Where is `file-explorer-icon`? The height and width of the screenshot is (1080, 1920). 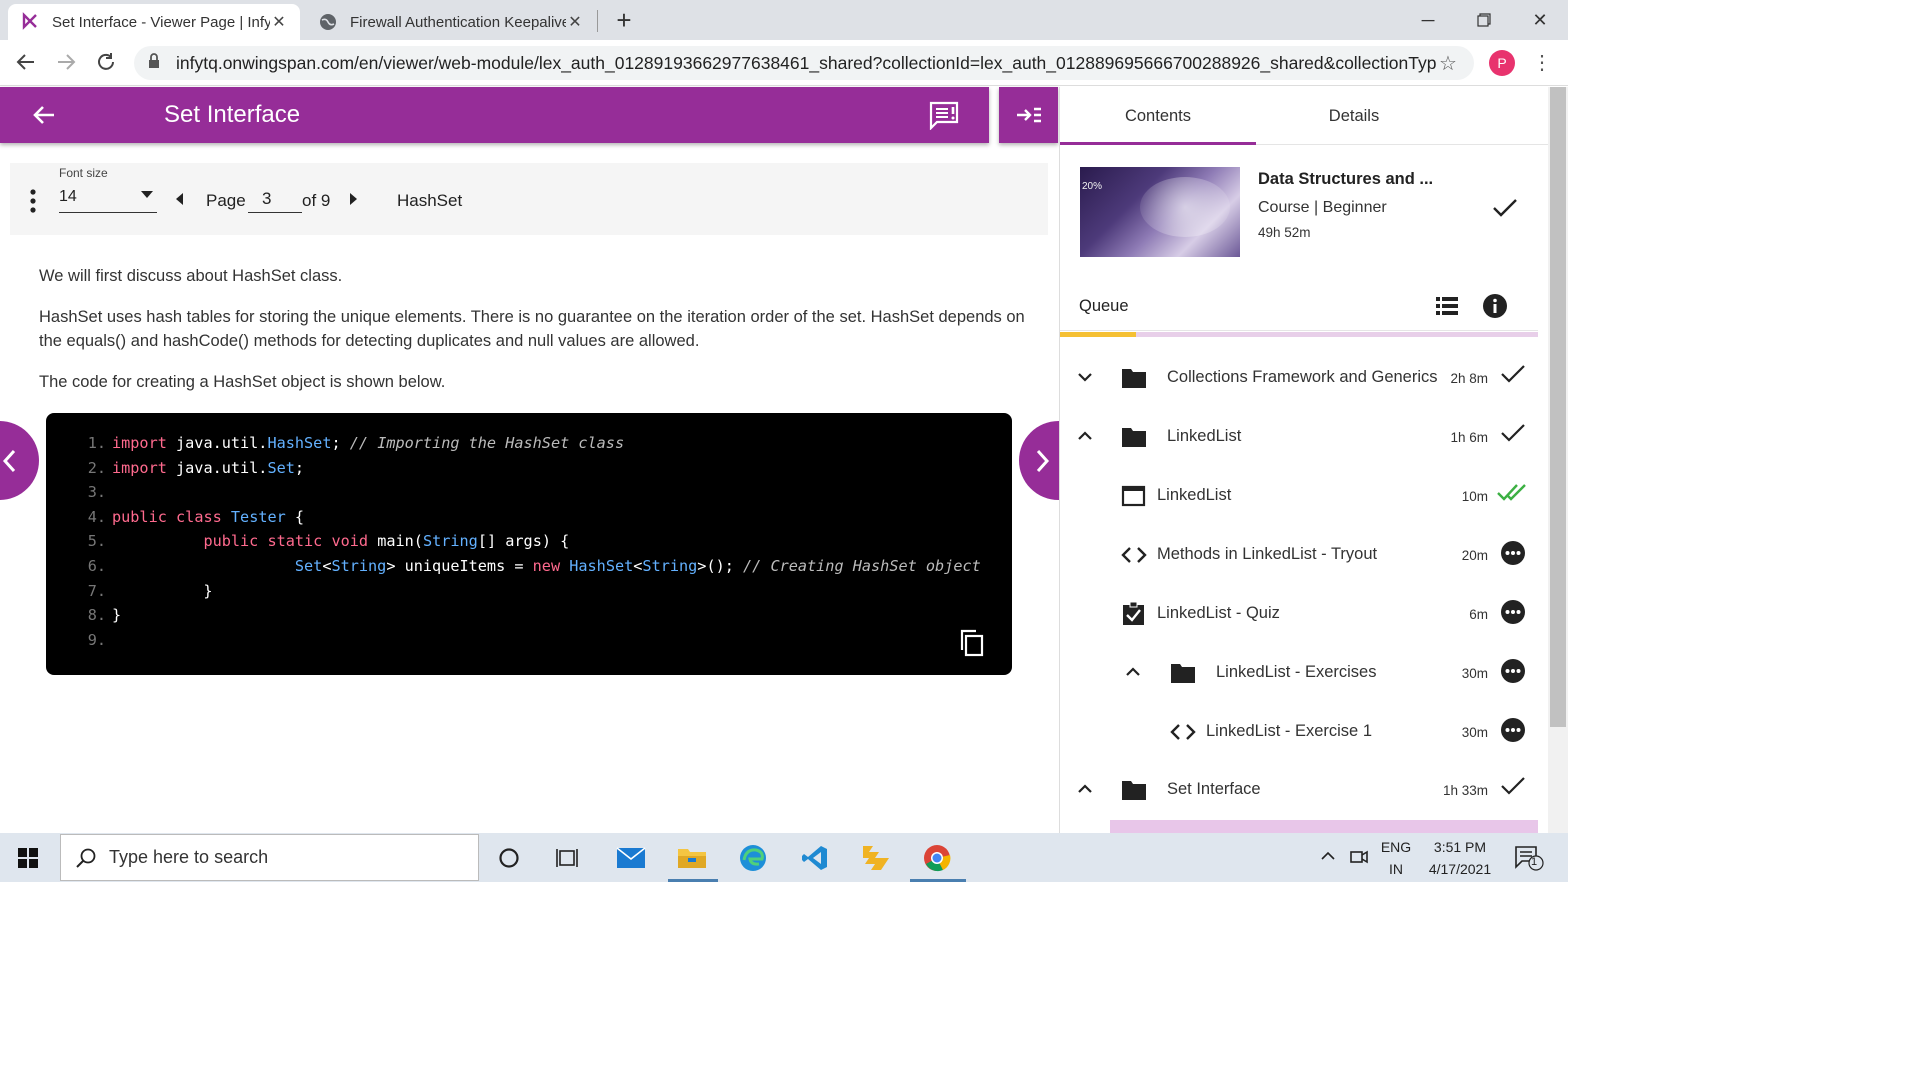
file-explorer-icon is located at coordinates (692, 858).